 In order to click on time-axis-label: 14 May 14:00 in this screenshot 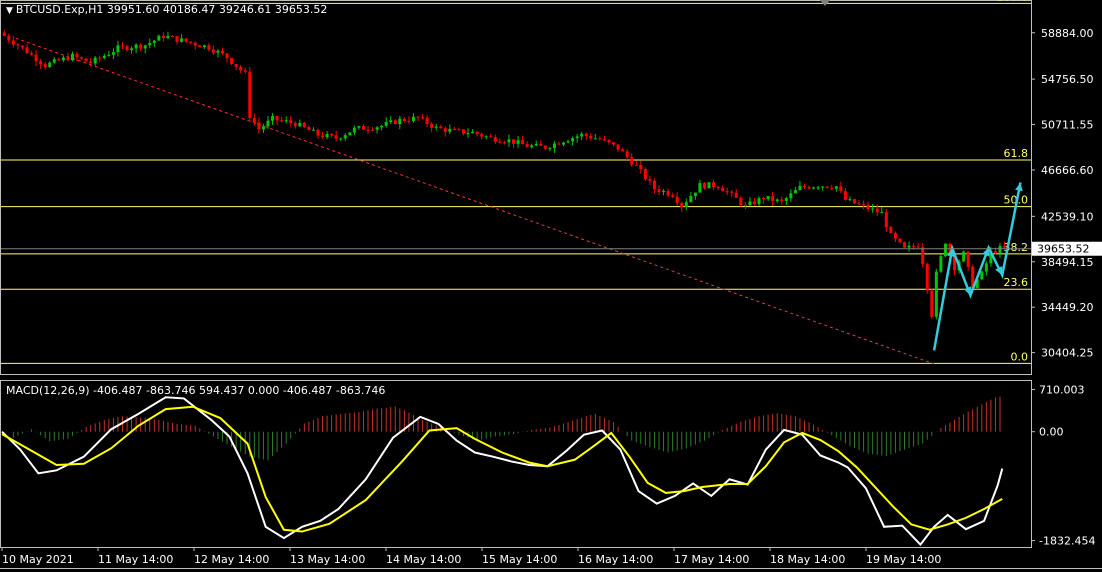, I will do `click(423, 559)`.